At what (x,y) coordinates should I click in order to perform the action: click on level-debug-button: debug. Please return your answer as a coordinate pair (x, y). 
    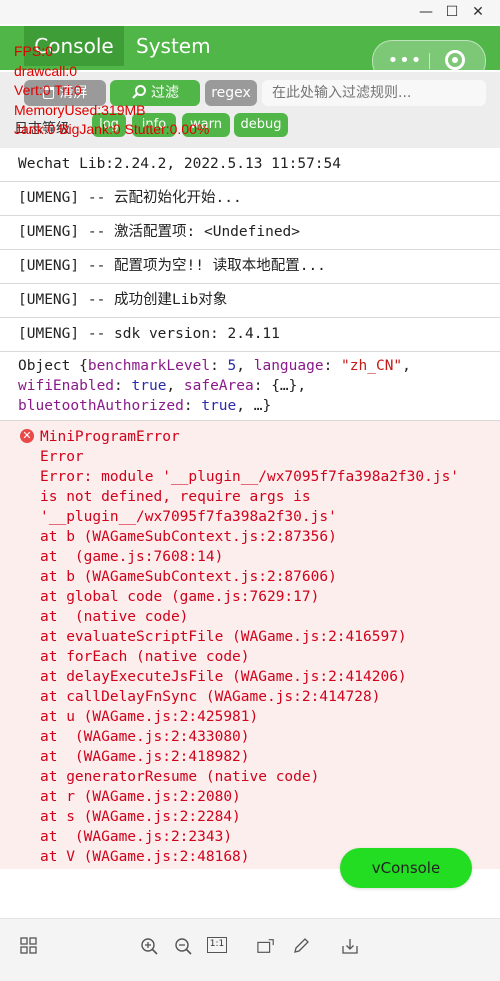
    Looking at the image, I should click on (261, 125).